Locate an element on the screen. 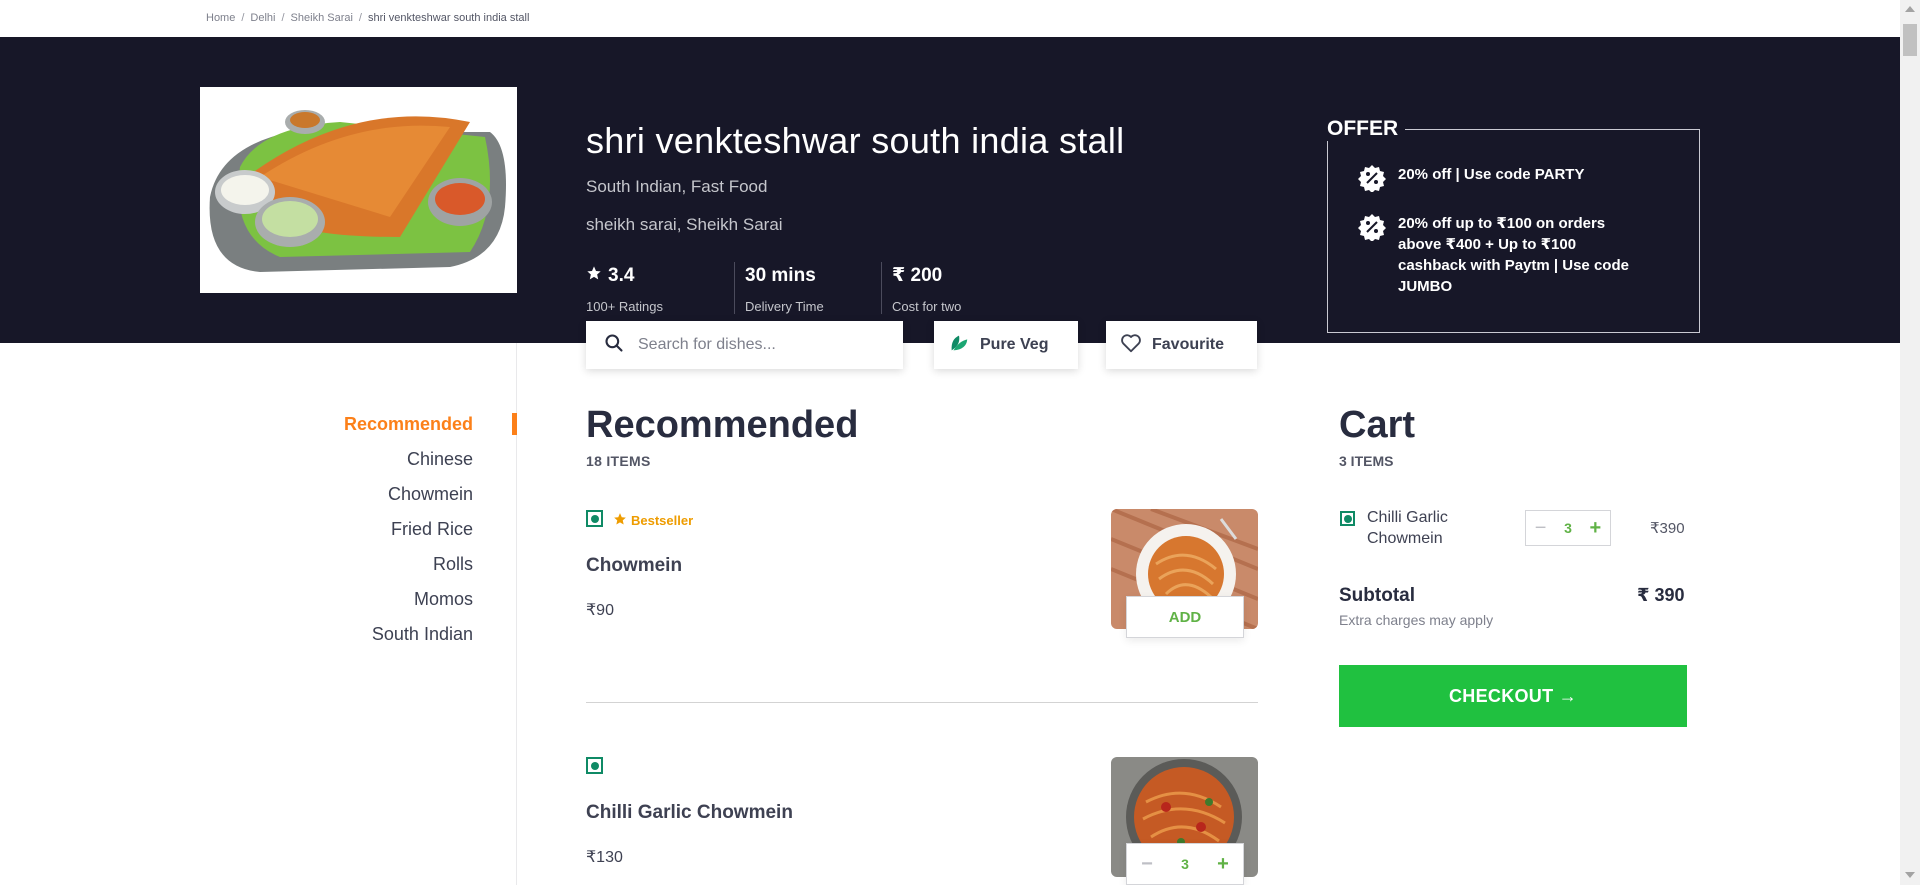  increase-quantity-button: + is located at coordinates (1223, 864).